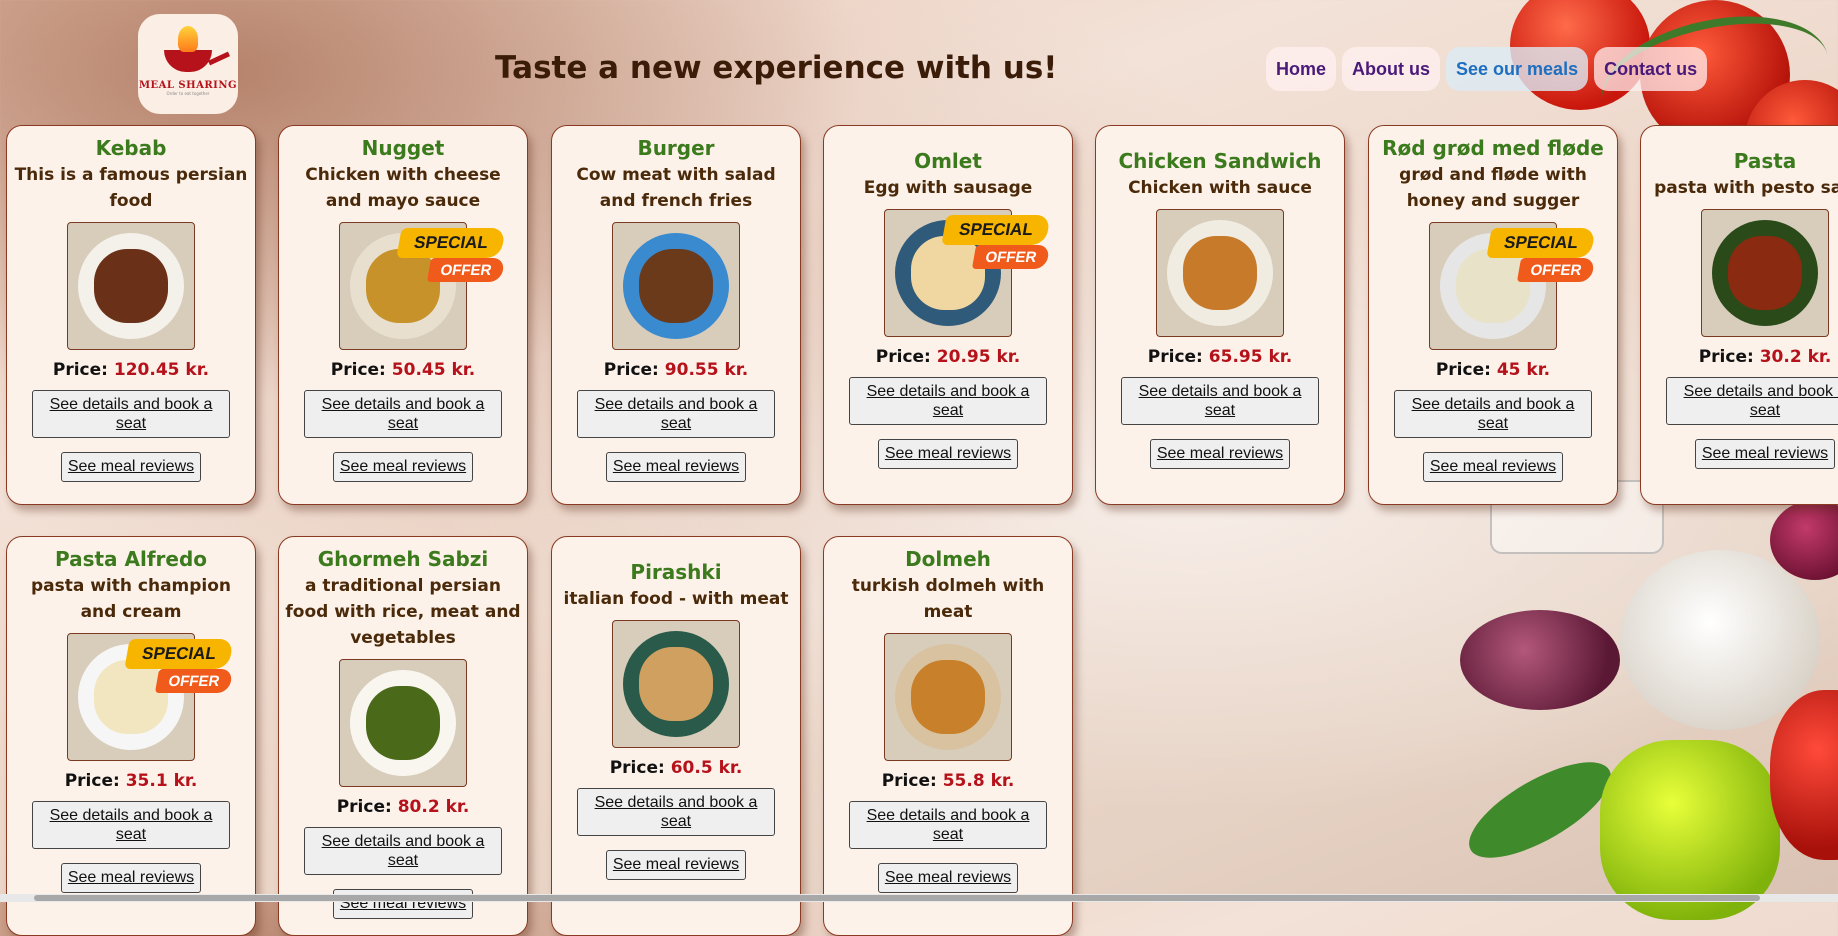 The height and width of the screenshot is (936, 1838). What do you see at coordinates (1690, 830) in the screenshot?
I see `pepper-decoration` at bounding box center [1690, 830].